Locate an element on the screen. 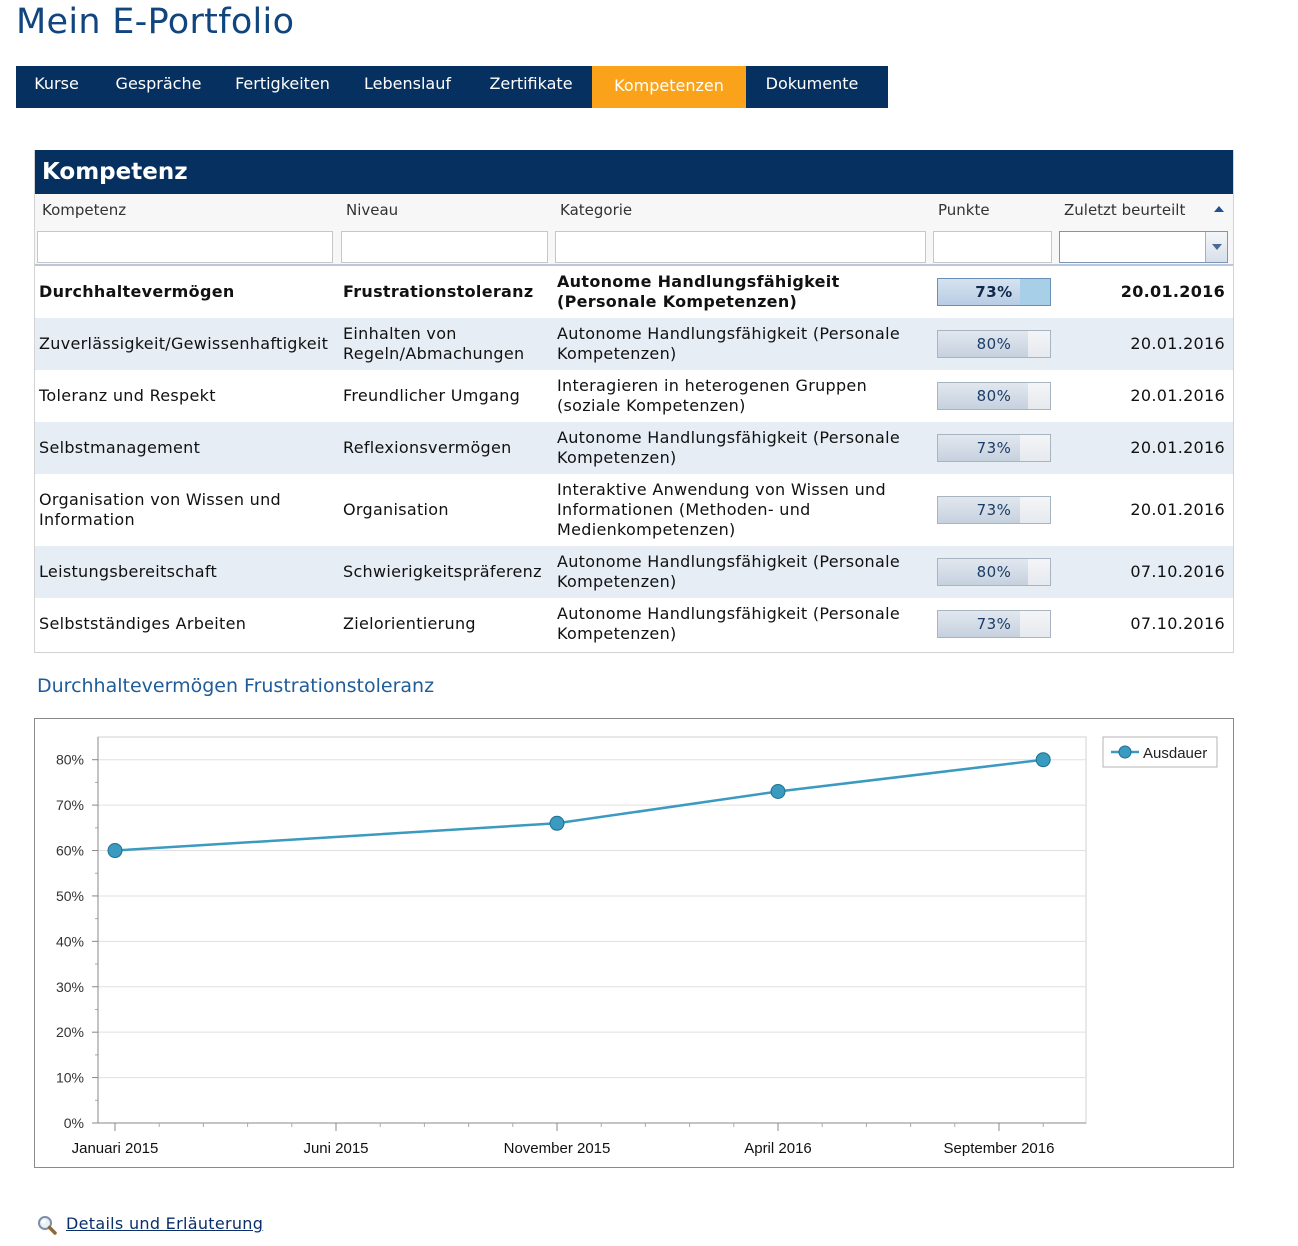 Image resolution: width=1298 pixels, height=1246 pixels. column-header-punkte: Punkte is located at coordinates (964, 210).